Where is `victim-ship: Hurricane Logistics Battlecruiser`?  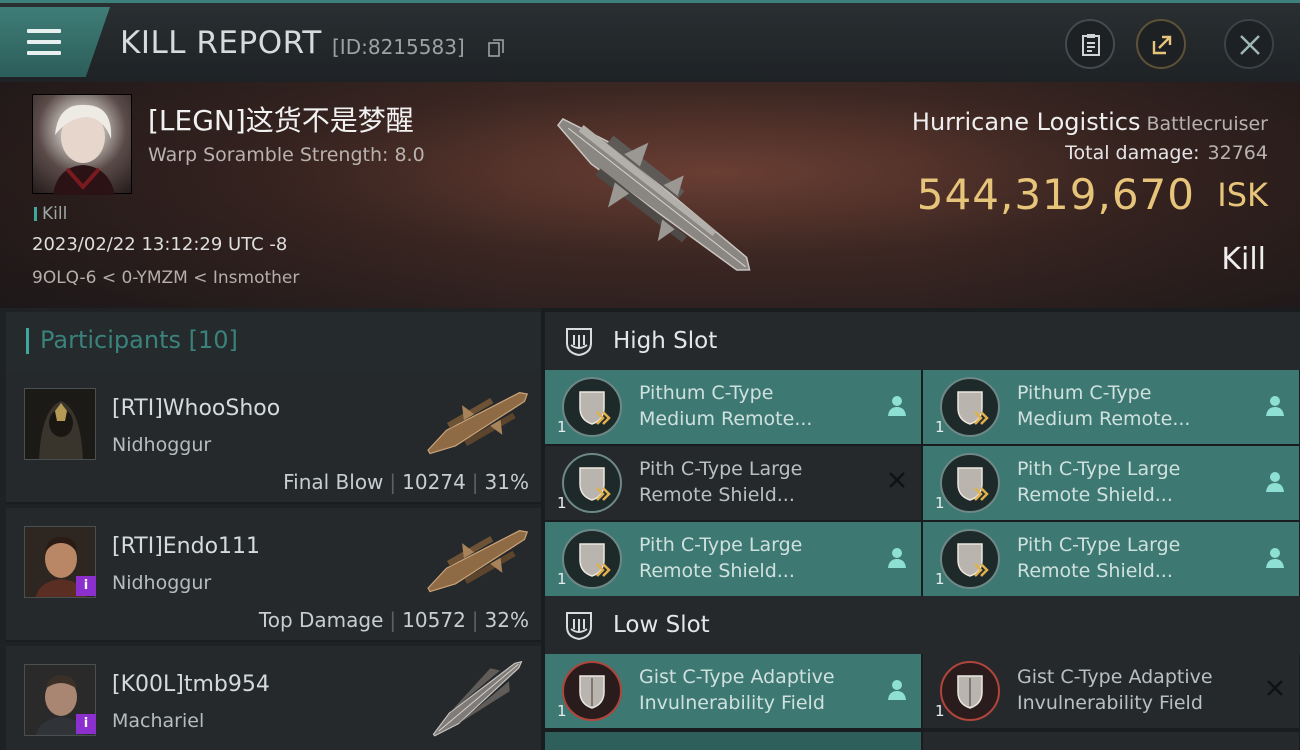
victim-ship: Hurricane Logistics Battlecruiser is located at coordinates (1090, 122).